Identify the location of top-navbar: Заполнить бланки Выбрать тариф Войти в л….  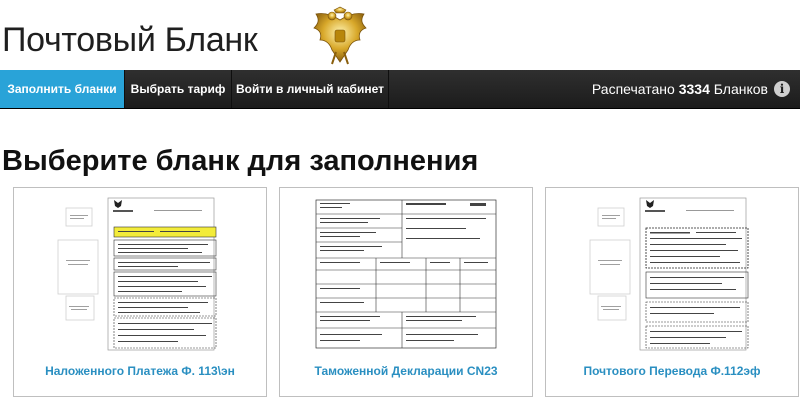
(400, 89).